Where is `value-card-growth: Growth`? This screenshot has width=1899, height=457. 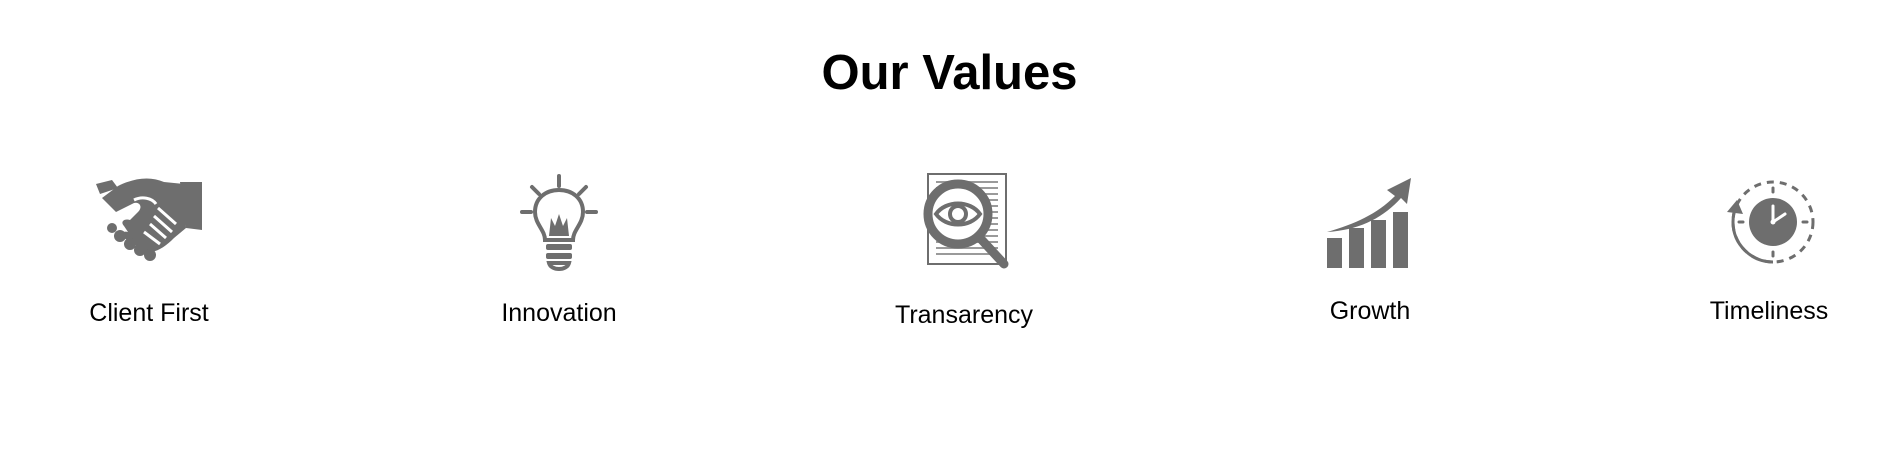 value-card-growth: Growth is located at coordinates (1370, 250).